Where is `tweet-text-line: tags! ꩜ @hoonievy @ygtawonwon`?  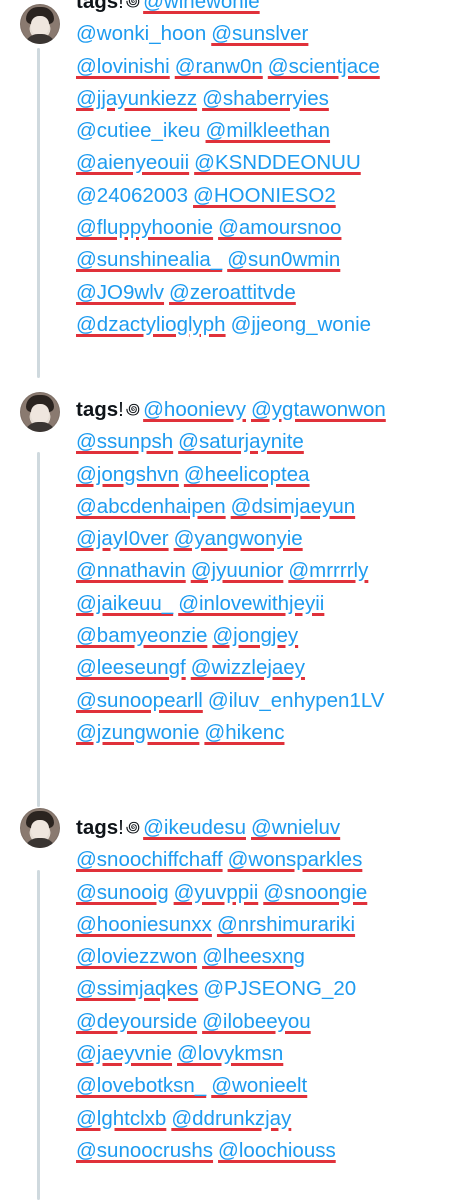 tweet-text-line: tags! ꩜ @hoonievy @ygtawonwon is located at coordinates (266, 410).